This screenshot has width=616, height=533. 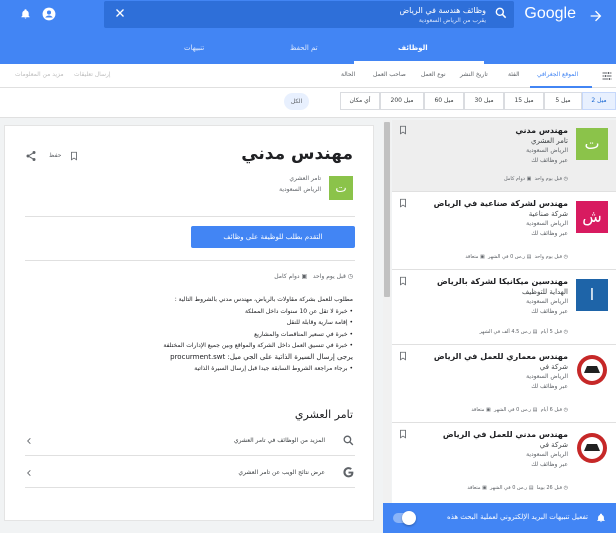 I want to click on filter-location: الموقع الجغرافي, so click(x=557, y=74).